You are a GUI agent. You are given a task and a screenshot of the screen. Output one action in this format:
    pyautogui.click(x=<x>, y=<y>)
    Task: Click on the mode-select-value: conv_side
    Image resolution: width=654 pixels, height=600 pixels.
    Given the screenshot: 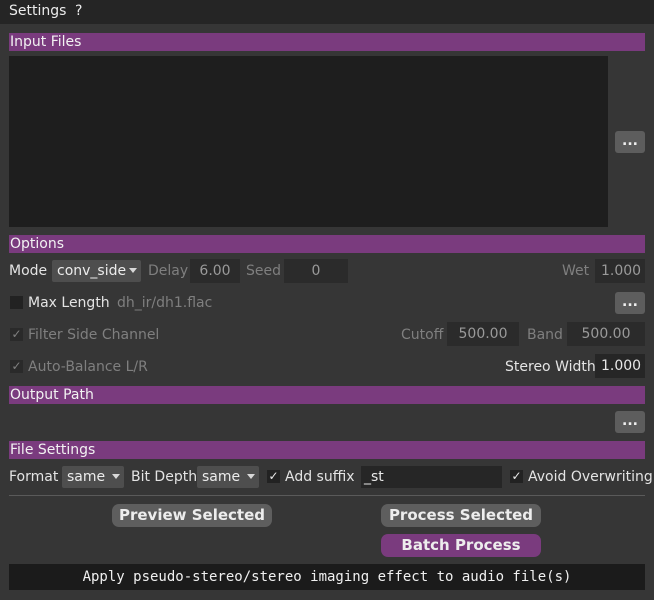 What is the action you would take?
    pyautogui.click(x=92, y=271)
    